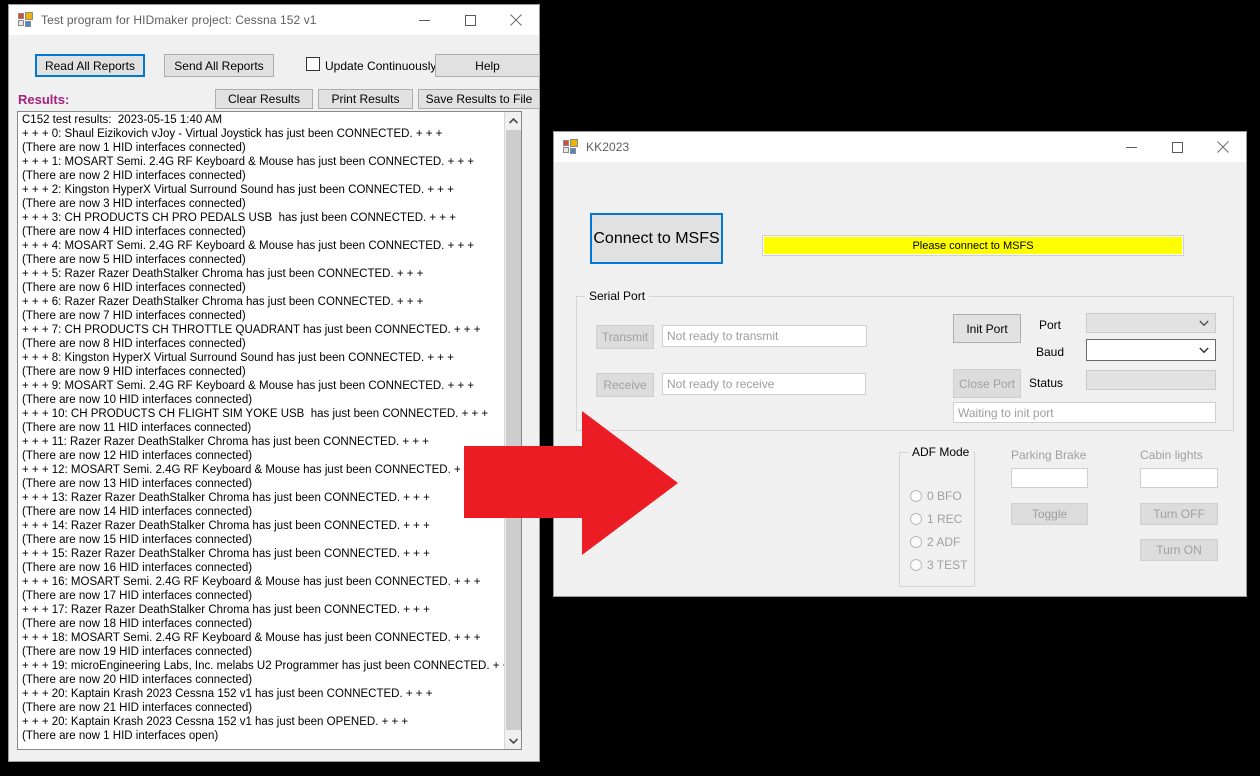  What do you see at coordinates (1049, 455) in the screenshot?
I see `parking-brake-label: Parking Brake` at bounding box center [1049, 455].